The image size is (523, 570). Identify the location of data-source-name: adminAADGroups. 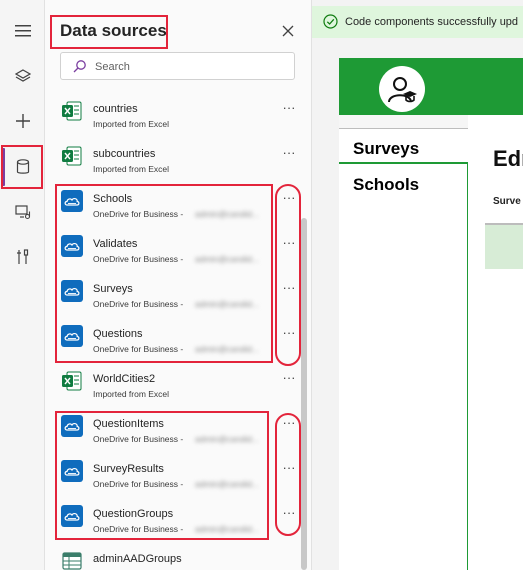
(137, 559).